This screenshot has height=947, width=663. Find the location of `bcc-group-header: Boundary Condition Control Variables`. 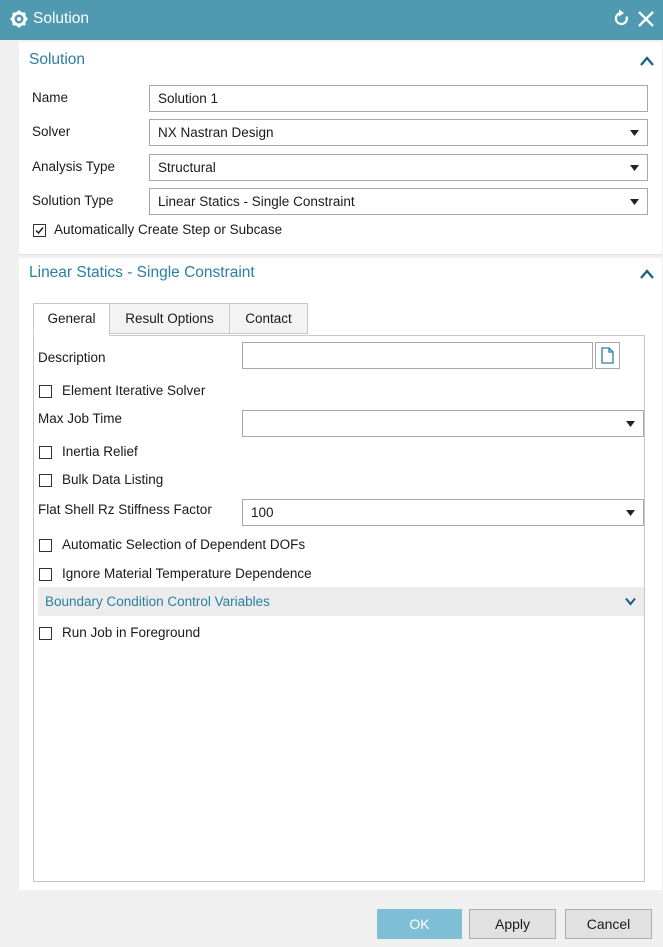

bcc-group-header: Boundary Condition Control Variables is located at coordinates (341, 601).